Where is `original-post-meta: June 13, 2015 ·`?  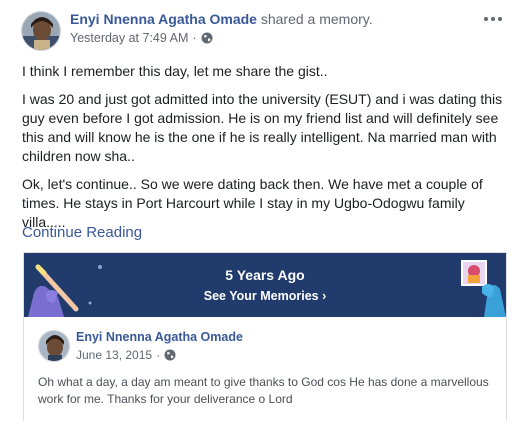
original-post-meta: June 13, 2015 · is located at coordinates (126, 355).